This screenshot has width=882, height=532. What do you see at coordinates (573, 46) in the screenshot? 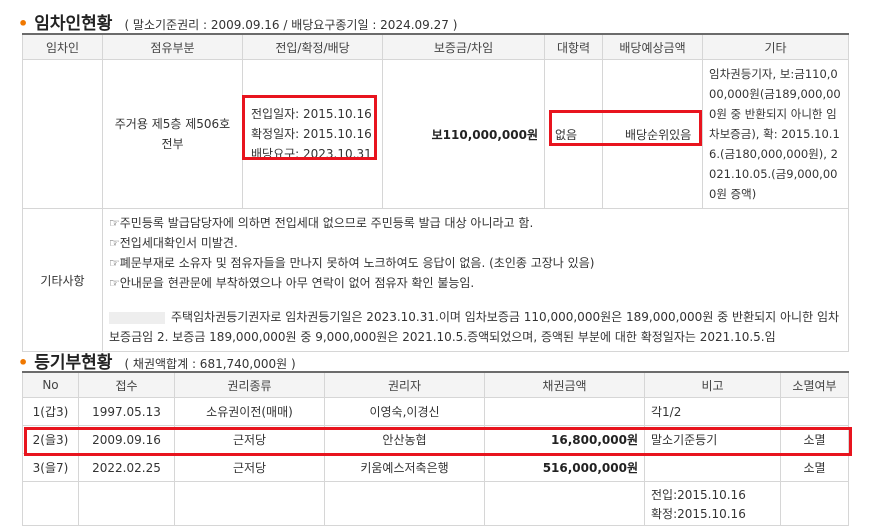
I see `header-opposability: 대항력` at bounding box center [573, 46].